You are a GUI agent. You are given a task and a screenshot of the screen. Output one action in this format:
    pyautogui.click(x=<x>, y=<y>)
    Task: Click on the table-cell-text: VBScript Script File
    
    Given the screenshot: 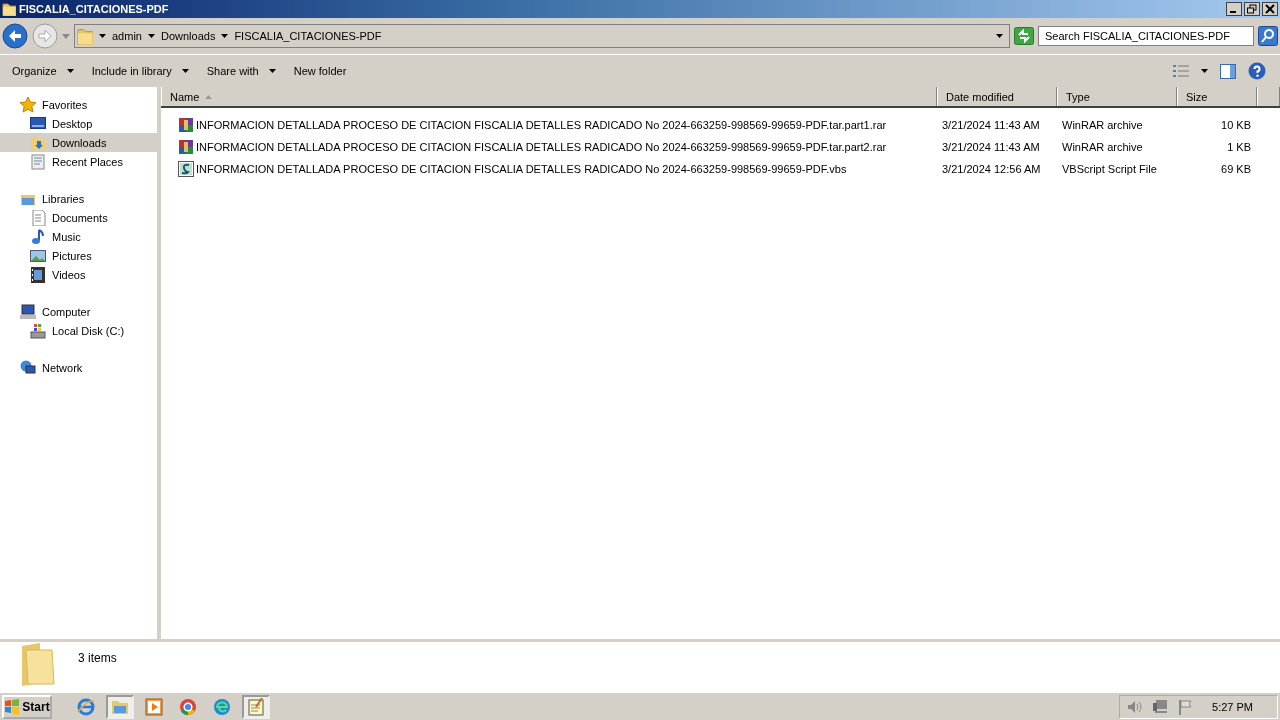 What is the action you would take?
    pyautogui.click(x=1109, y=169)
    